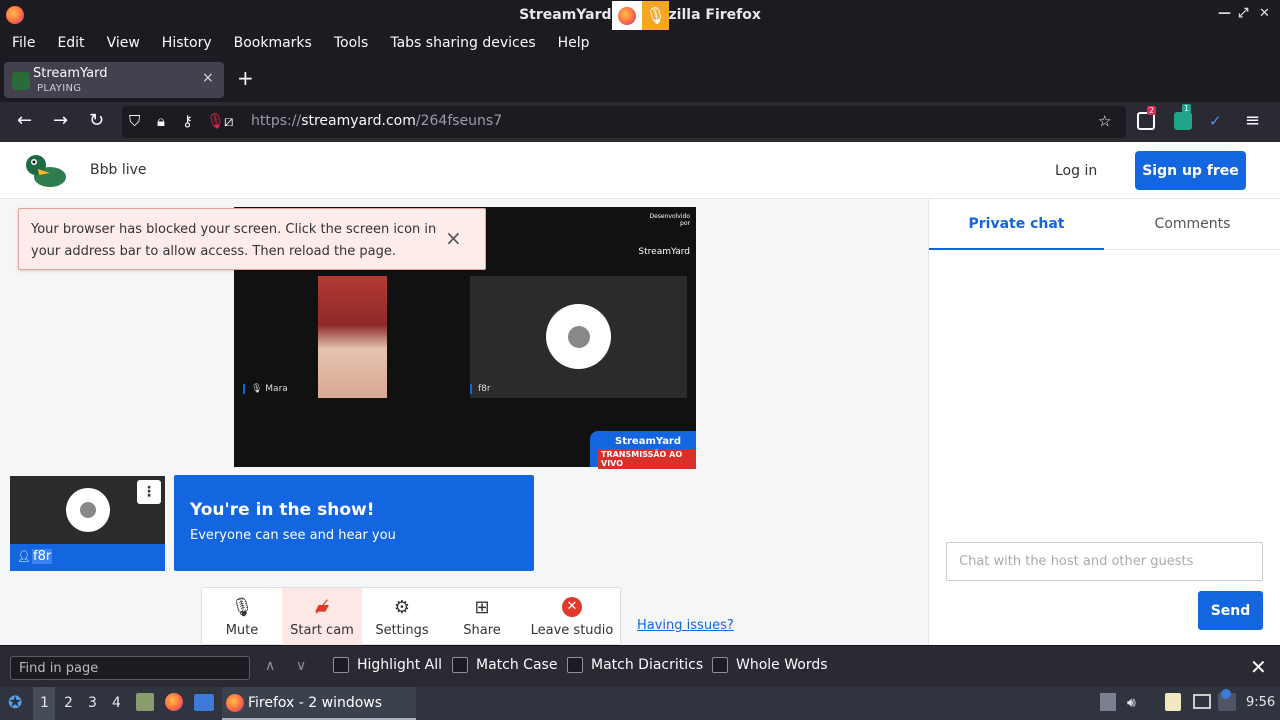  What do you see at coordinates (1252, 120) in the screenshot?
I see `app-menu-icon: ≡` at bounding box center [1252, 120].